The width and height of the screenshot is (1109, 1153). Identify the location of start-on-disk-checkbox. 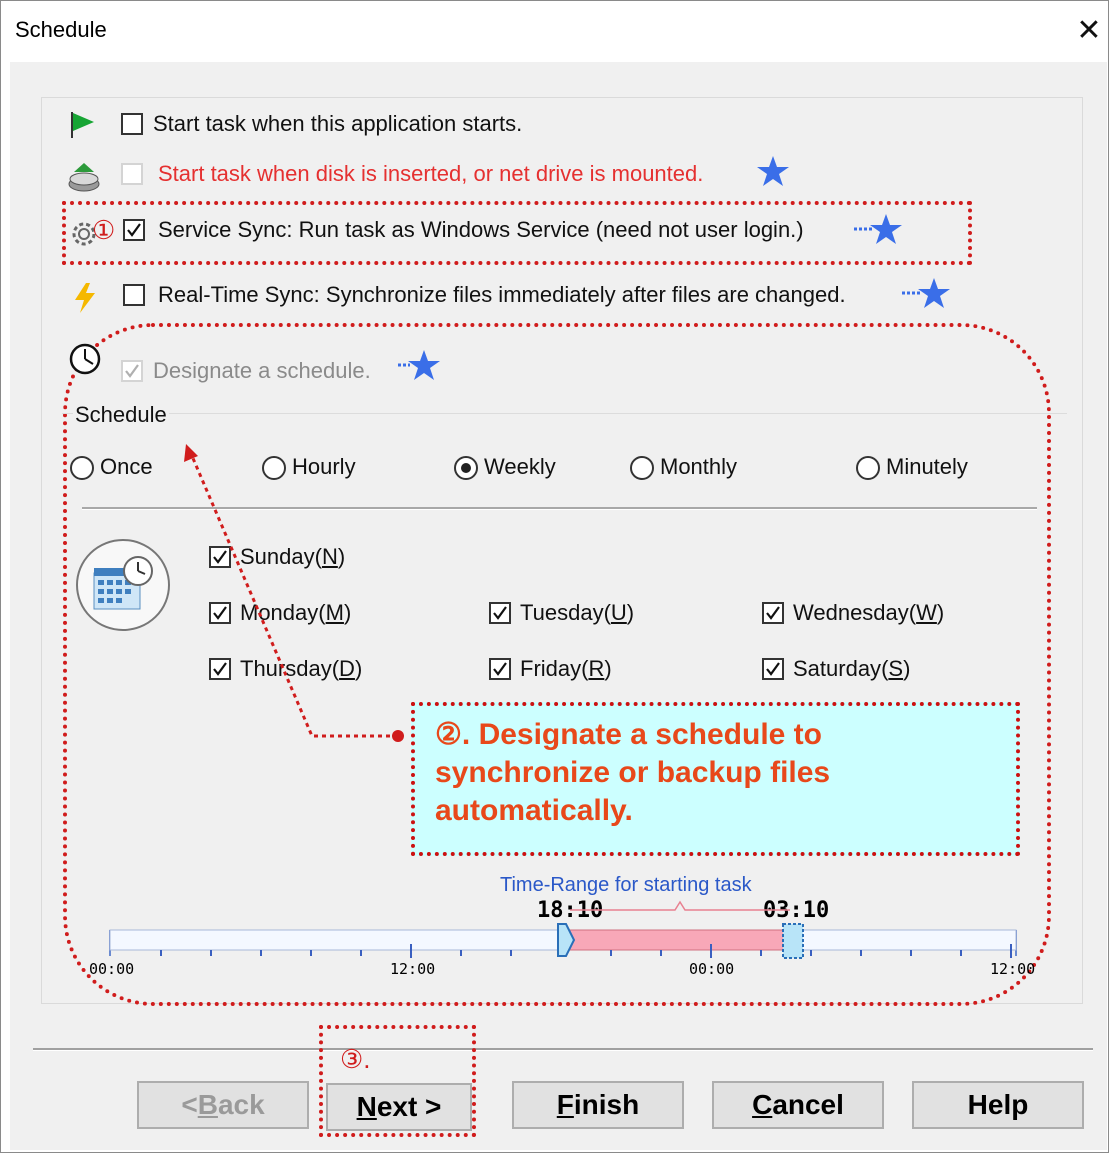
(132, 174).